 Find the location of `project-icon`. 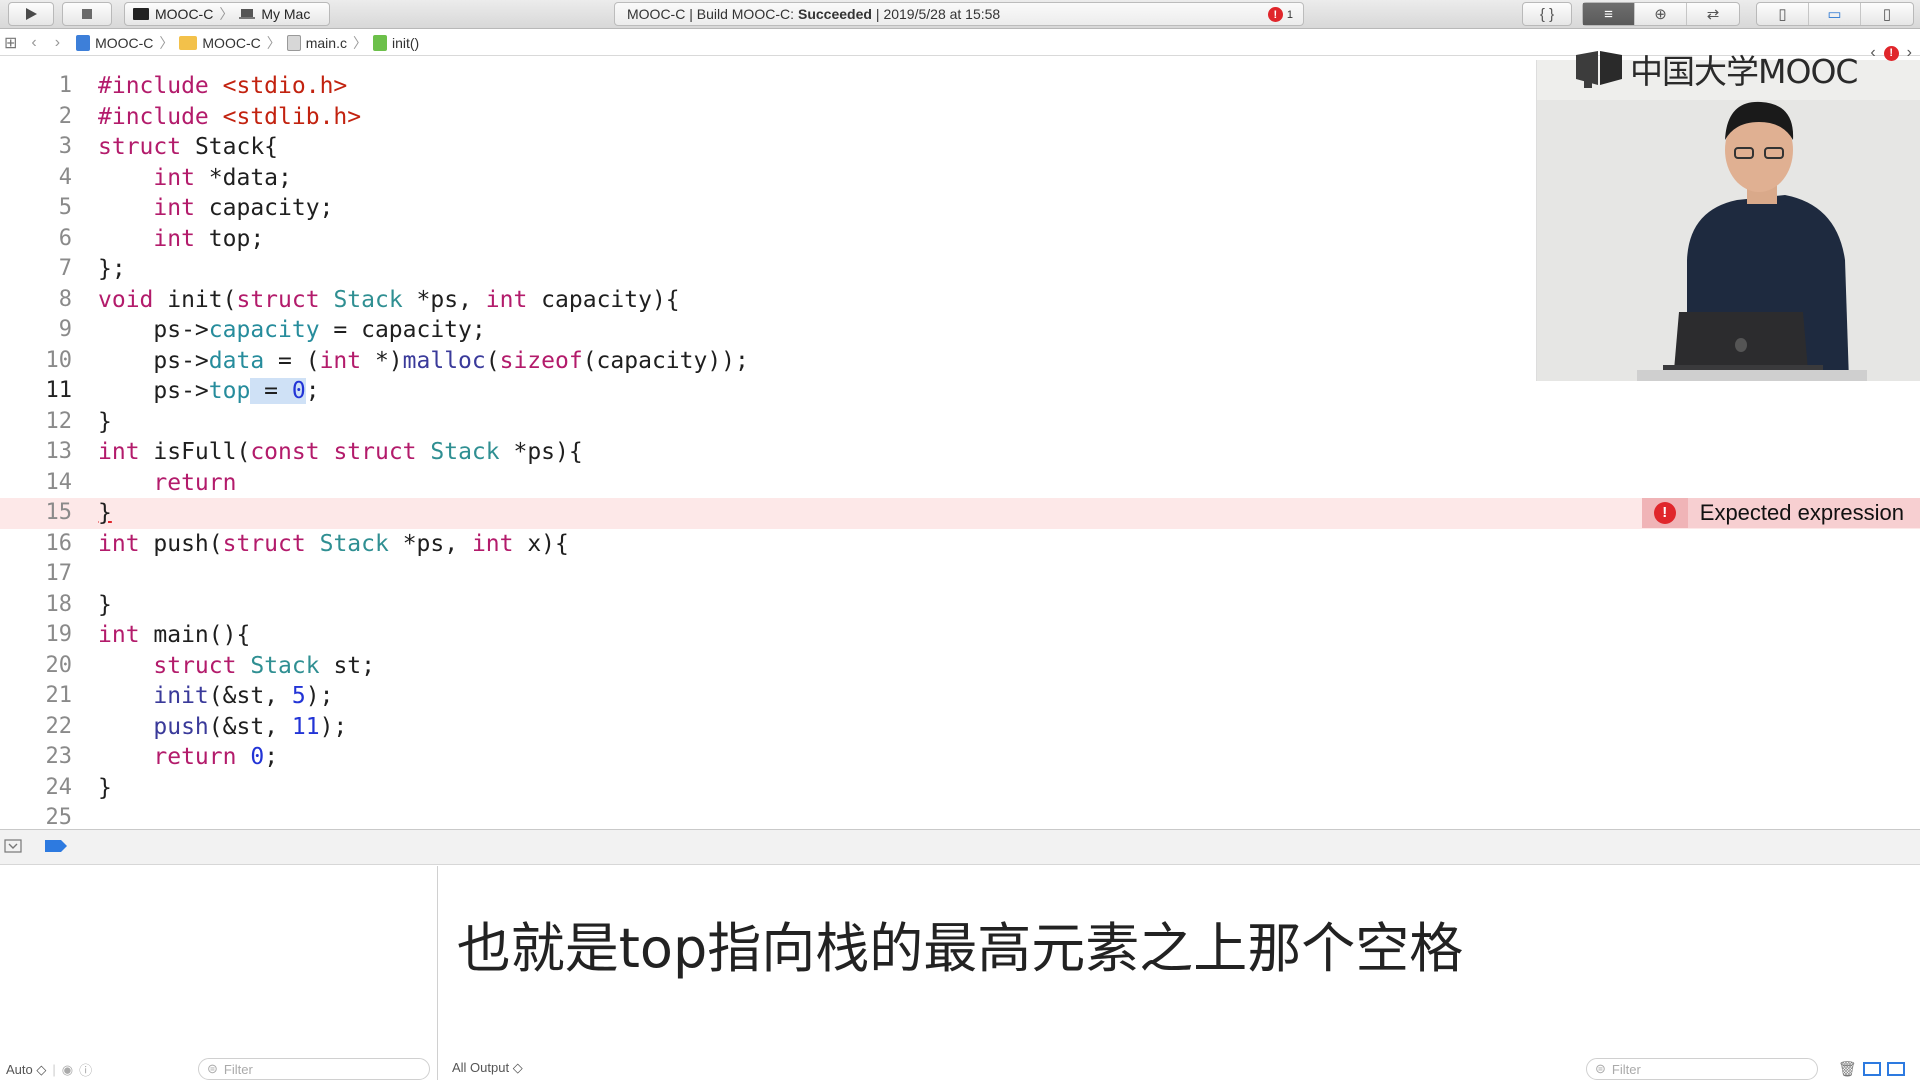

project-icon is located at coordinates (83, 42).